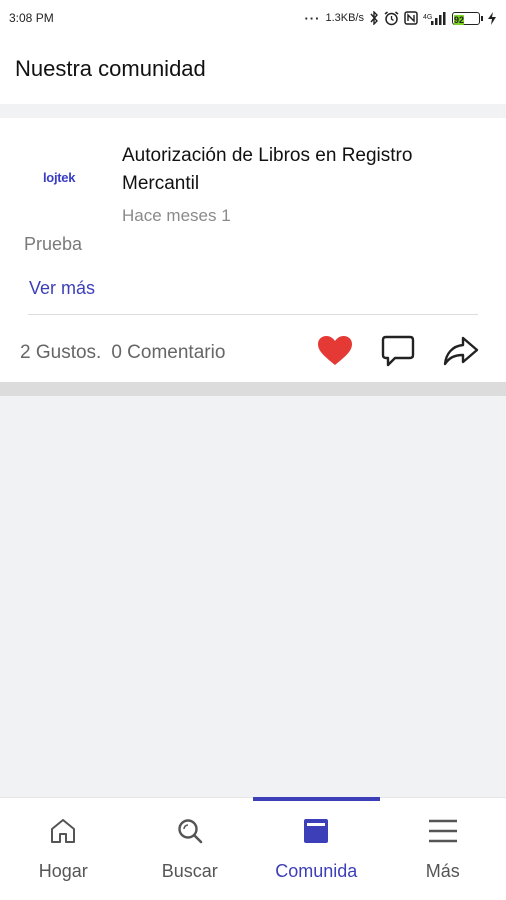  Describe the element at coordinates (411, 18) in the screenshot. I see `nfc-icon` at that location.